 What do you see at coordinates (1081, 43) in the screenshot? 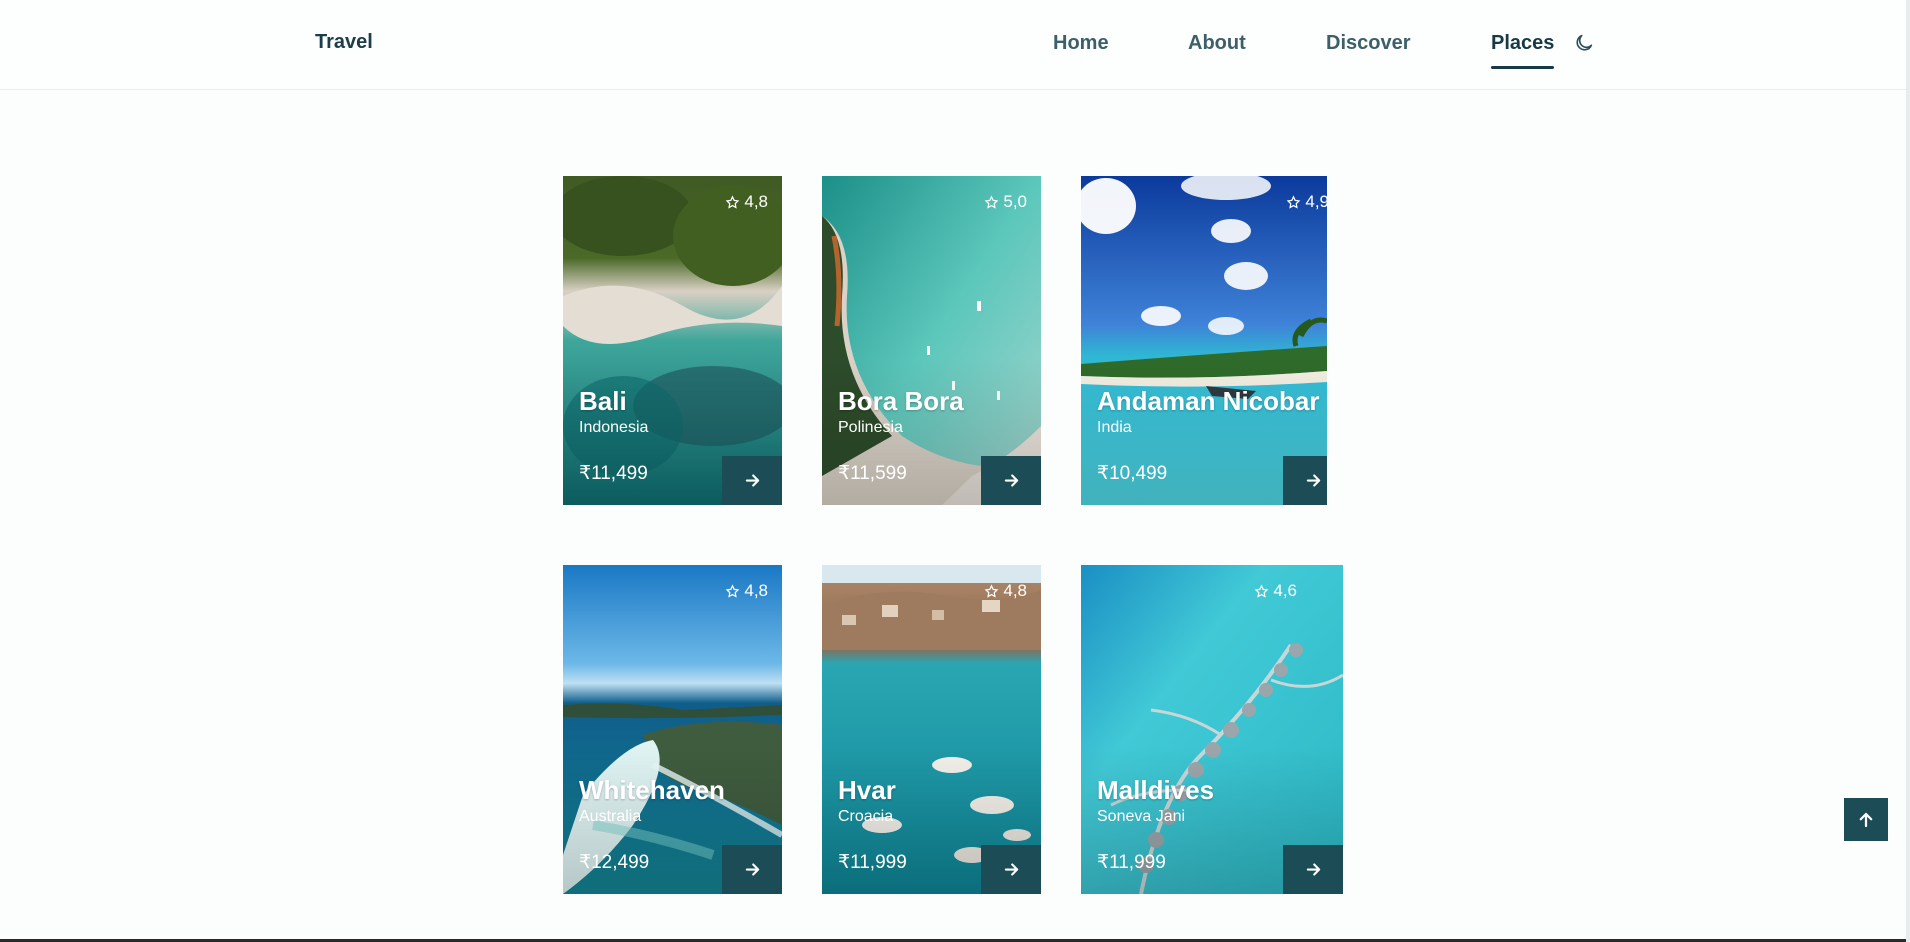
I see `nav-home: Home` at bounding box center [1081, 43].